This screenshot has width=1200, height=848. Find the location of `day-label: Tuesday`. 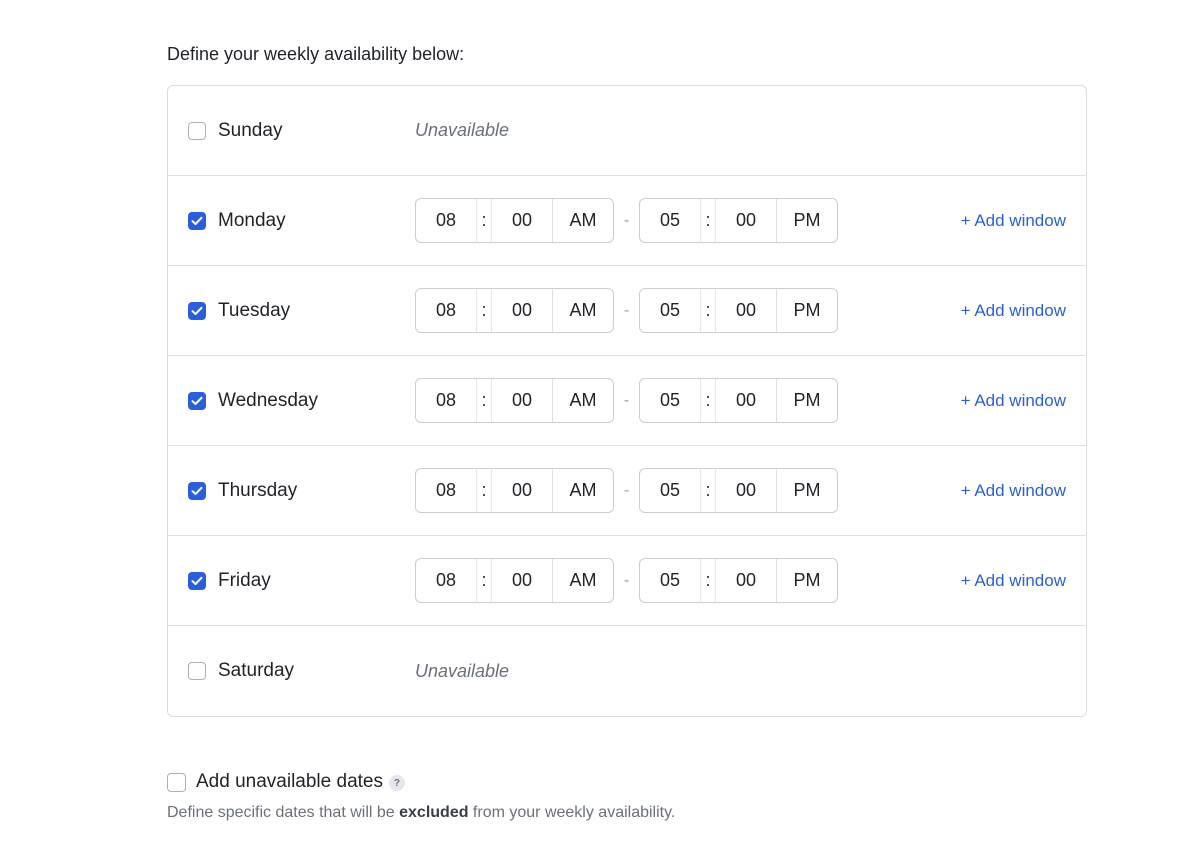

day-label: Tuesday is located at coordinates (254, 310).